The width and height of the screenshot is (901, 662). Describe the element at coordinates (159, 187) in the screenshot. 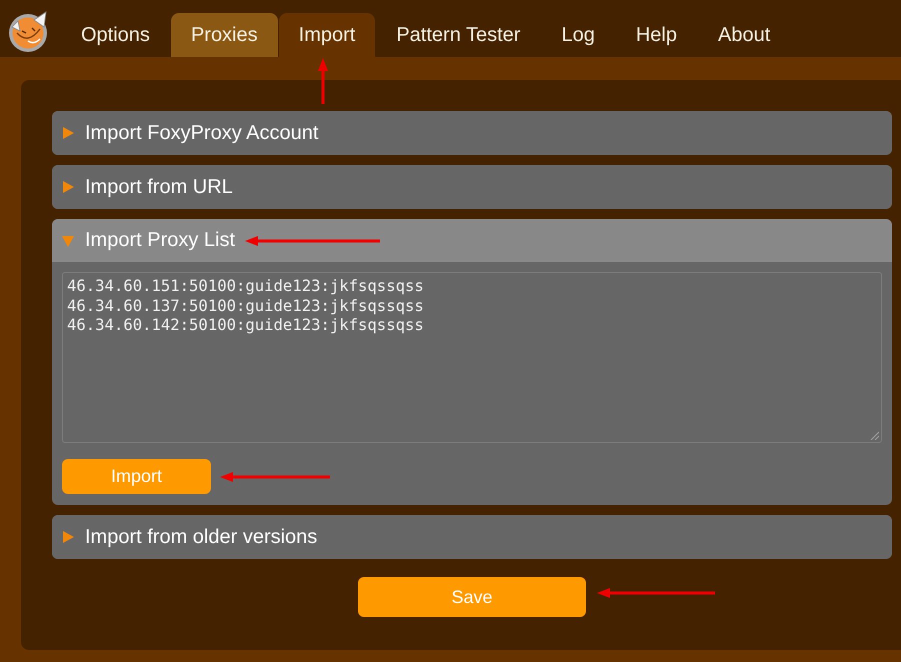

I see `section-title: Import from URL` at that location.